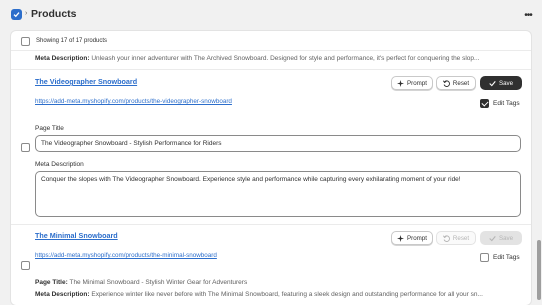 The height and width of the screenshot is (305, 542). I want to click on page-title: Products, so click(54, 14).